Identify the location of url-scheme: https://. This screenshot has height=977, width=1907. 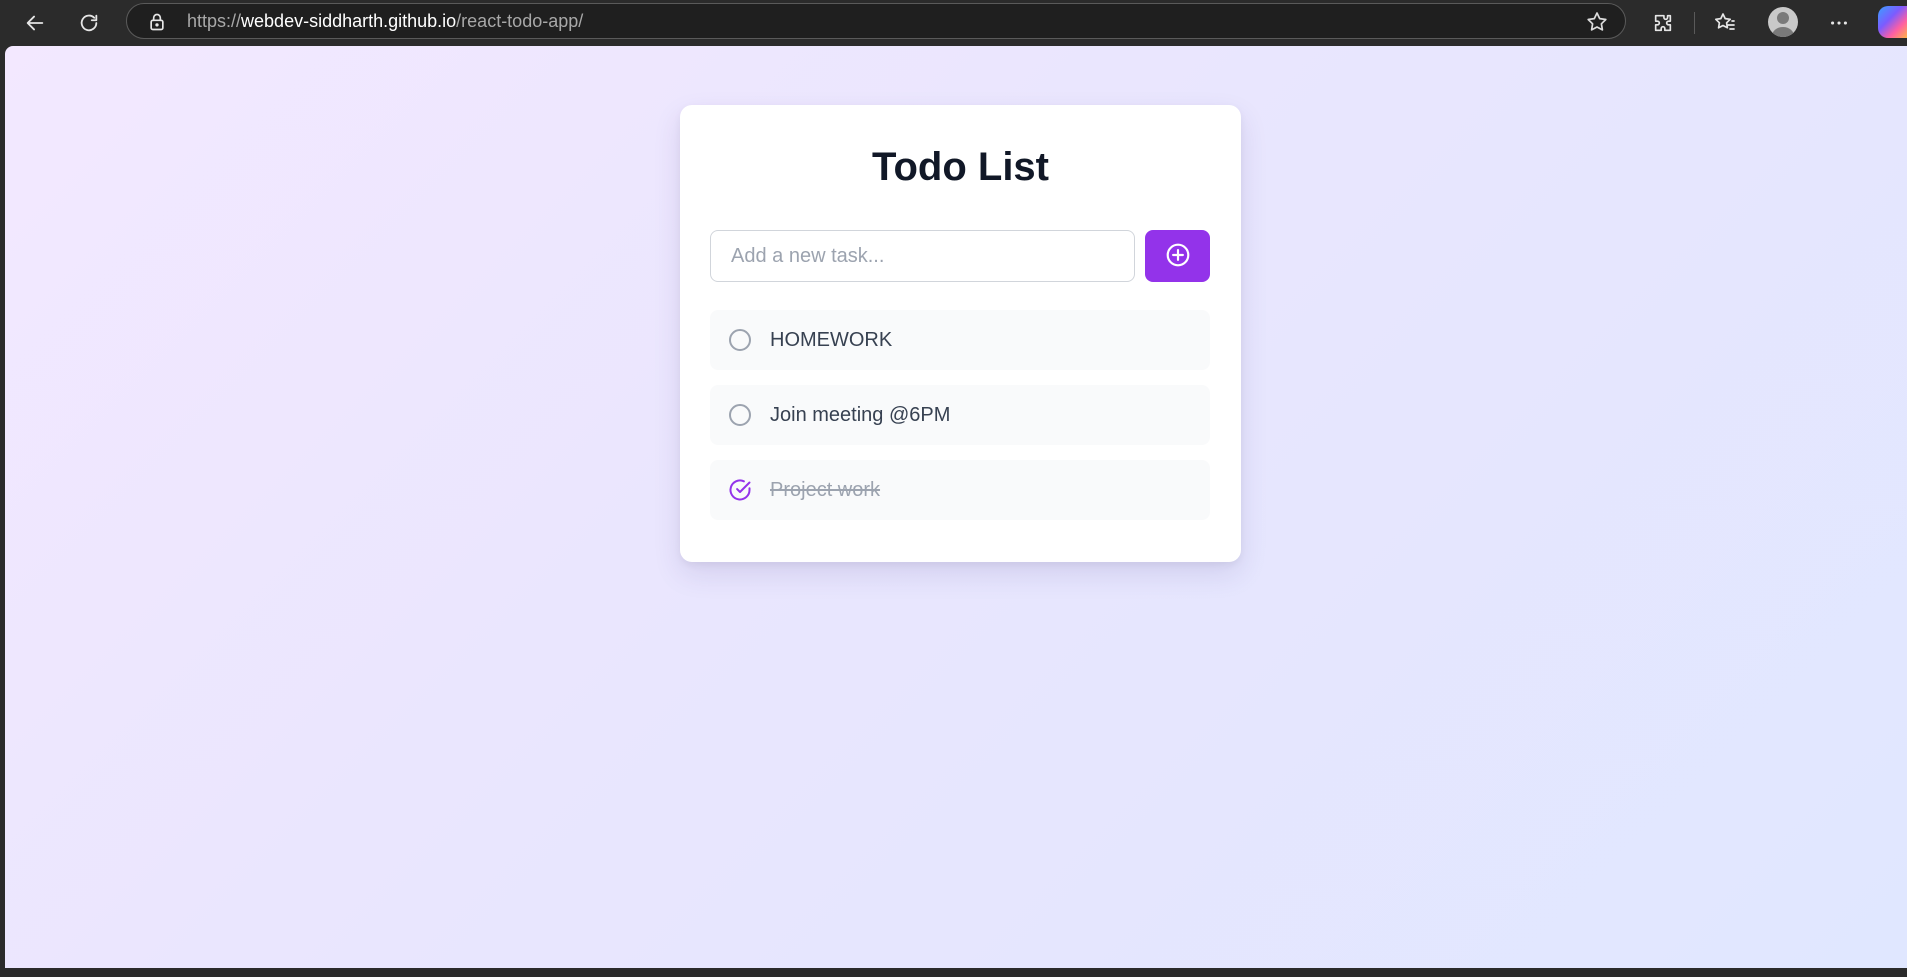
(214, 21).